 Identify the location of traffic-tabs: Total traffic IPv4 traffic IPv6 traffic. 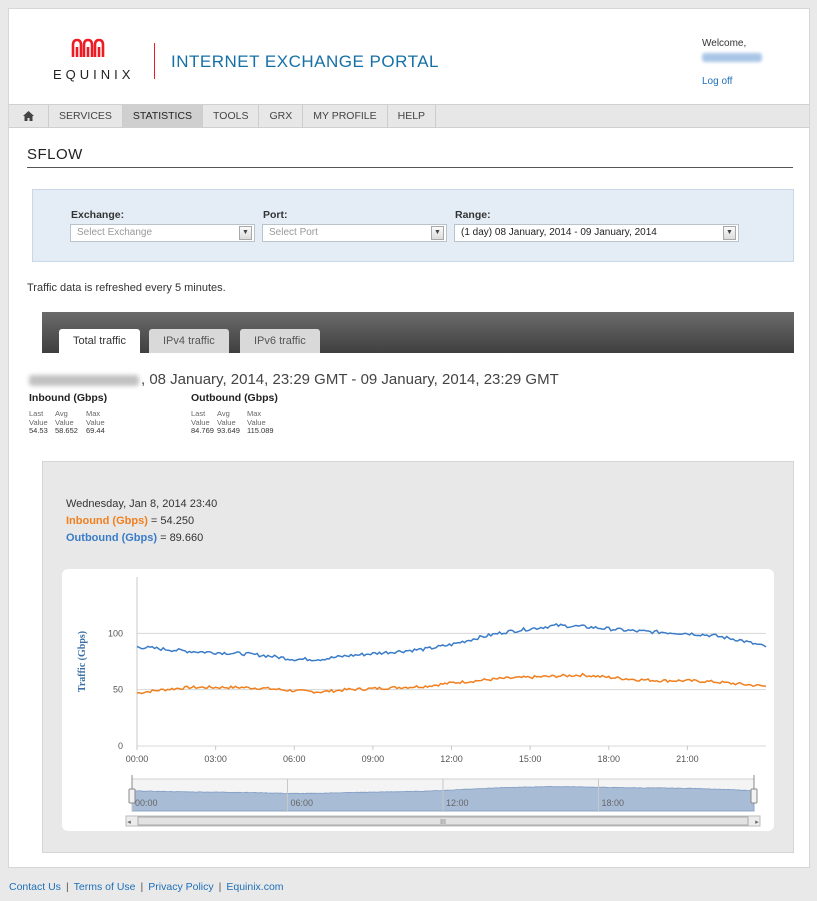
(418, 332).